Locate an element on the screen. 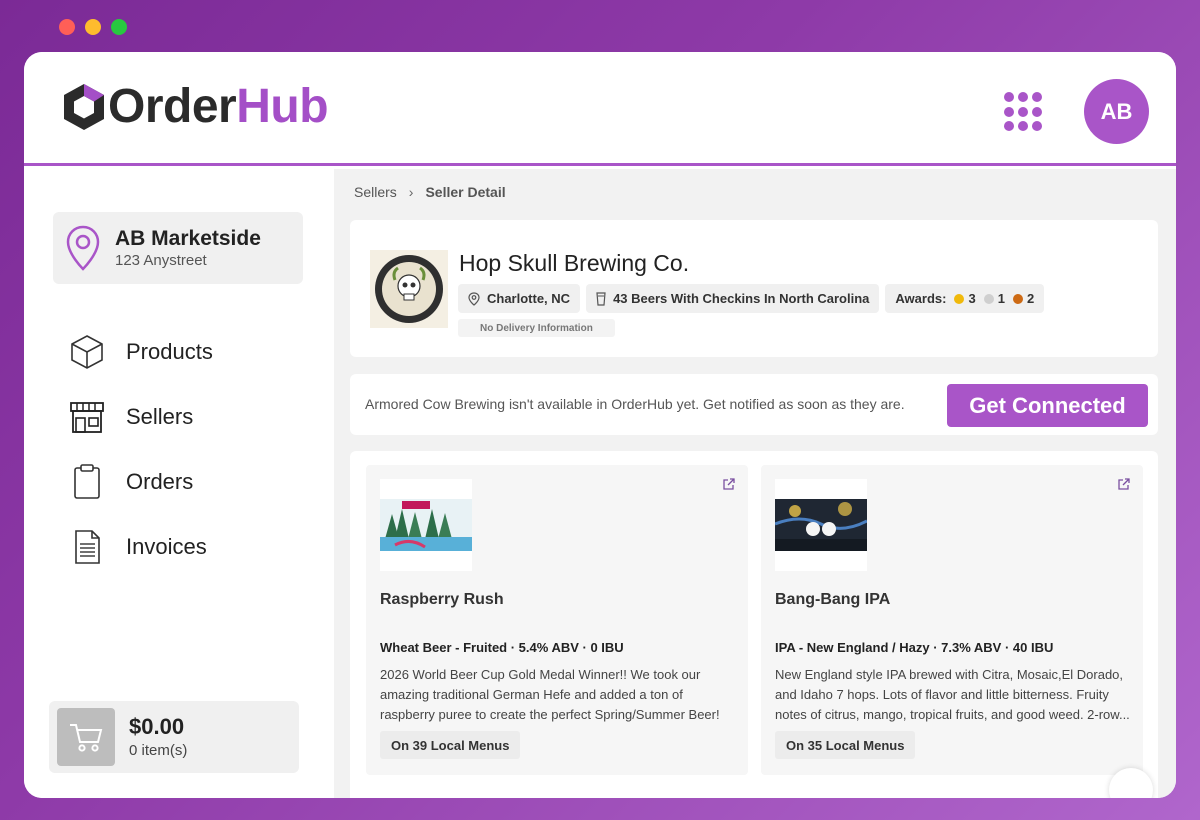 The width and height of the screenshot is (1200, 820). location-address: 123 Anystreet is located at coordinates (161, 260).